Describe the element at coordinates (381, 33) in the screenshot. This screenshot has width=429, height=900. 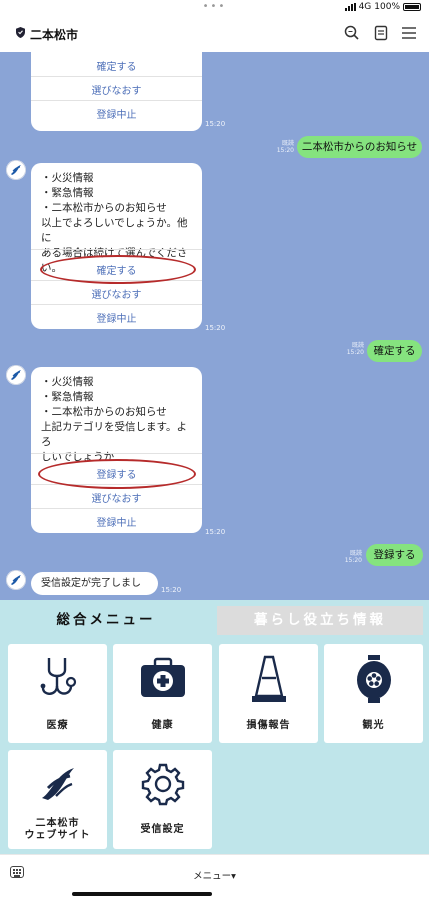
I see `note-icon` at that location.